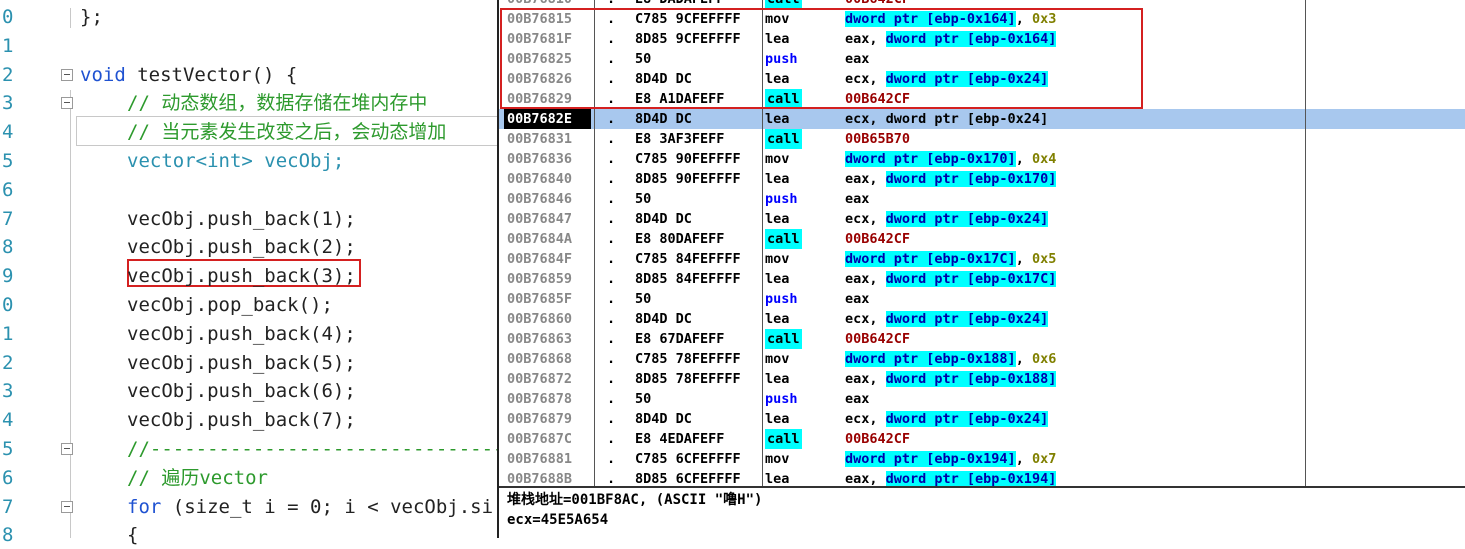  Describe the element at coordinates (982, 439) in the screenshot. I see `instruction-row: 00B7687C. E8 4EDAFEFF call 00B642CF` at that location.